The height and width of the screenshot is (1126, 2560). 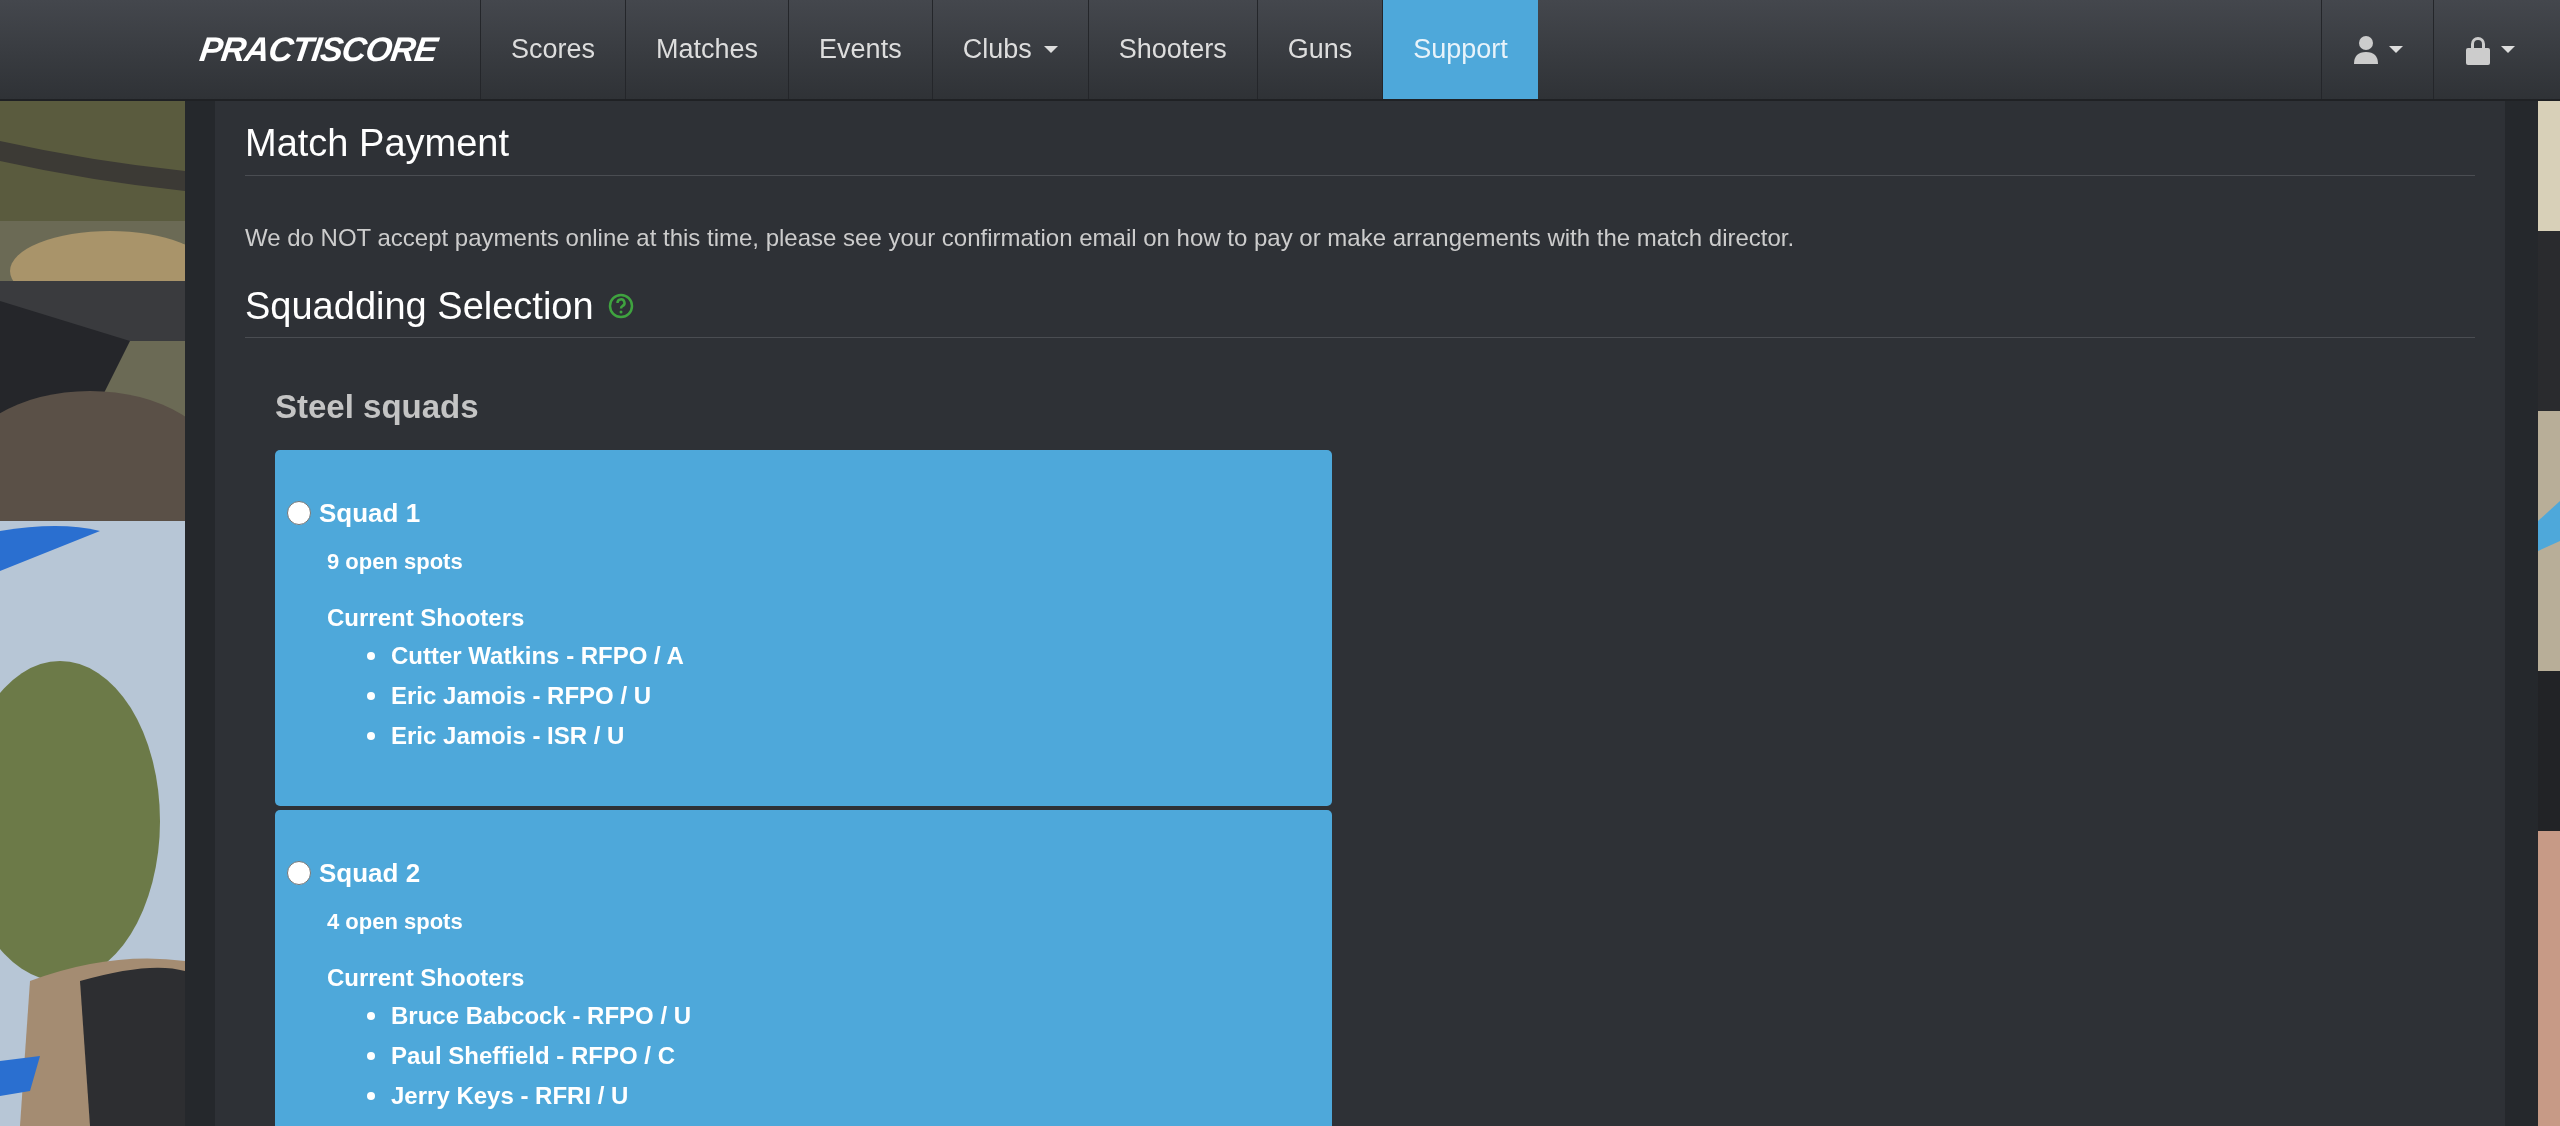 What do you see at coordinates (395, 921) in the screenshot?
I see `open-spots: 4 open spots` at bounding box center [395, 921].